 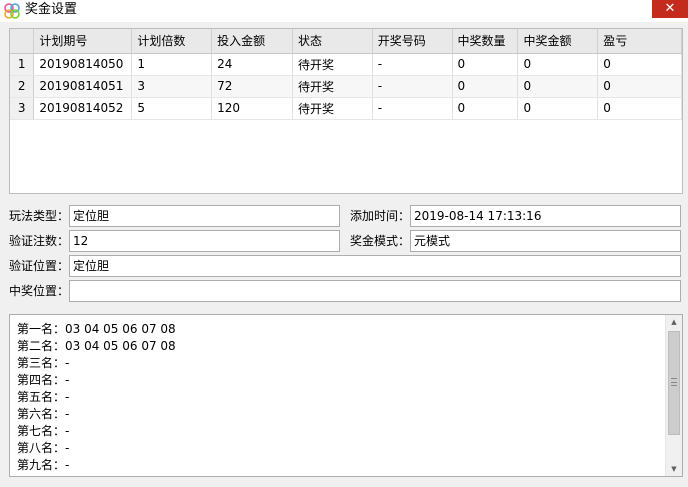 I want to click on memo-line: 第四名：-, so click(x=43, y=380).